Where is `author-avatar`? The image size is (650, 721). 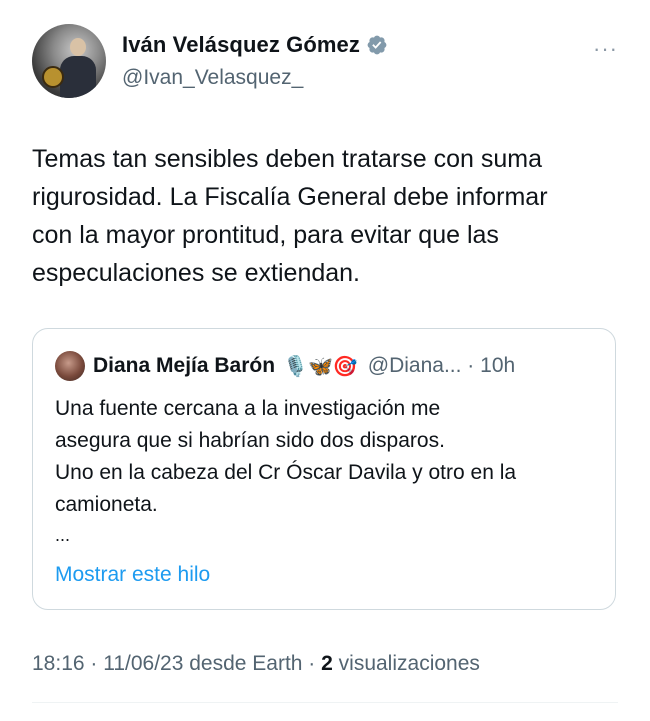 author-avatar is located at coordinates (69, 61).